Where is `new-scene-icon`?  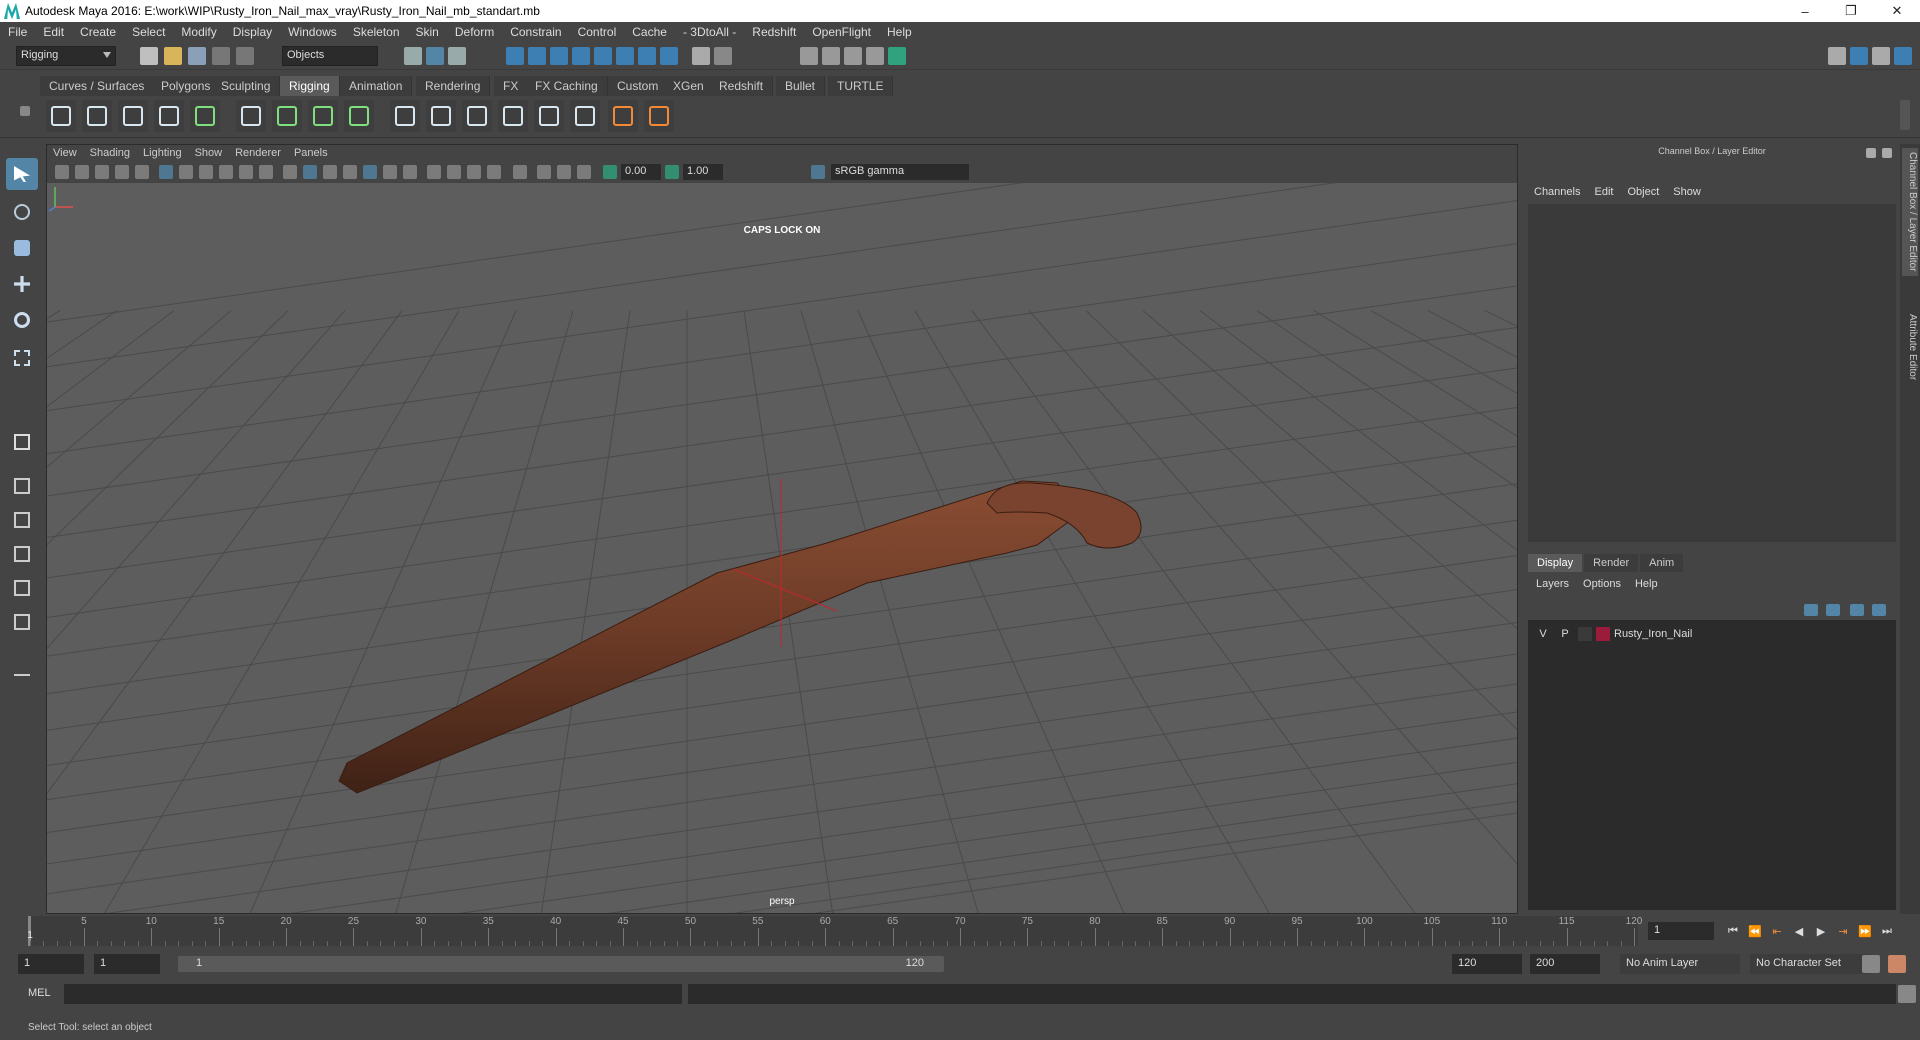
new-scene-icon is located at coordinates (149, 56).